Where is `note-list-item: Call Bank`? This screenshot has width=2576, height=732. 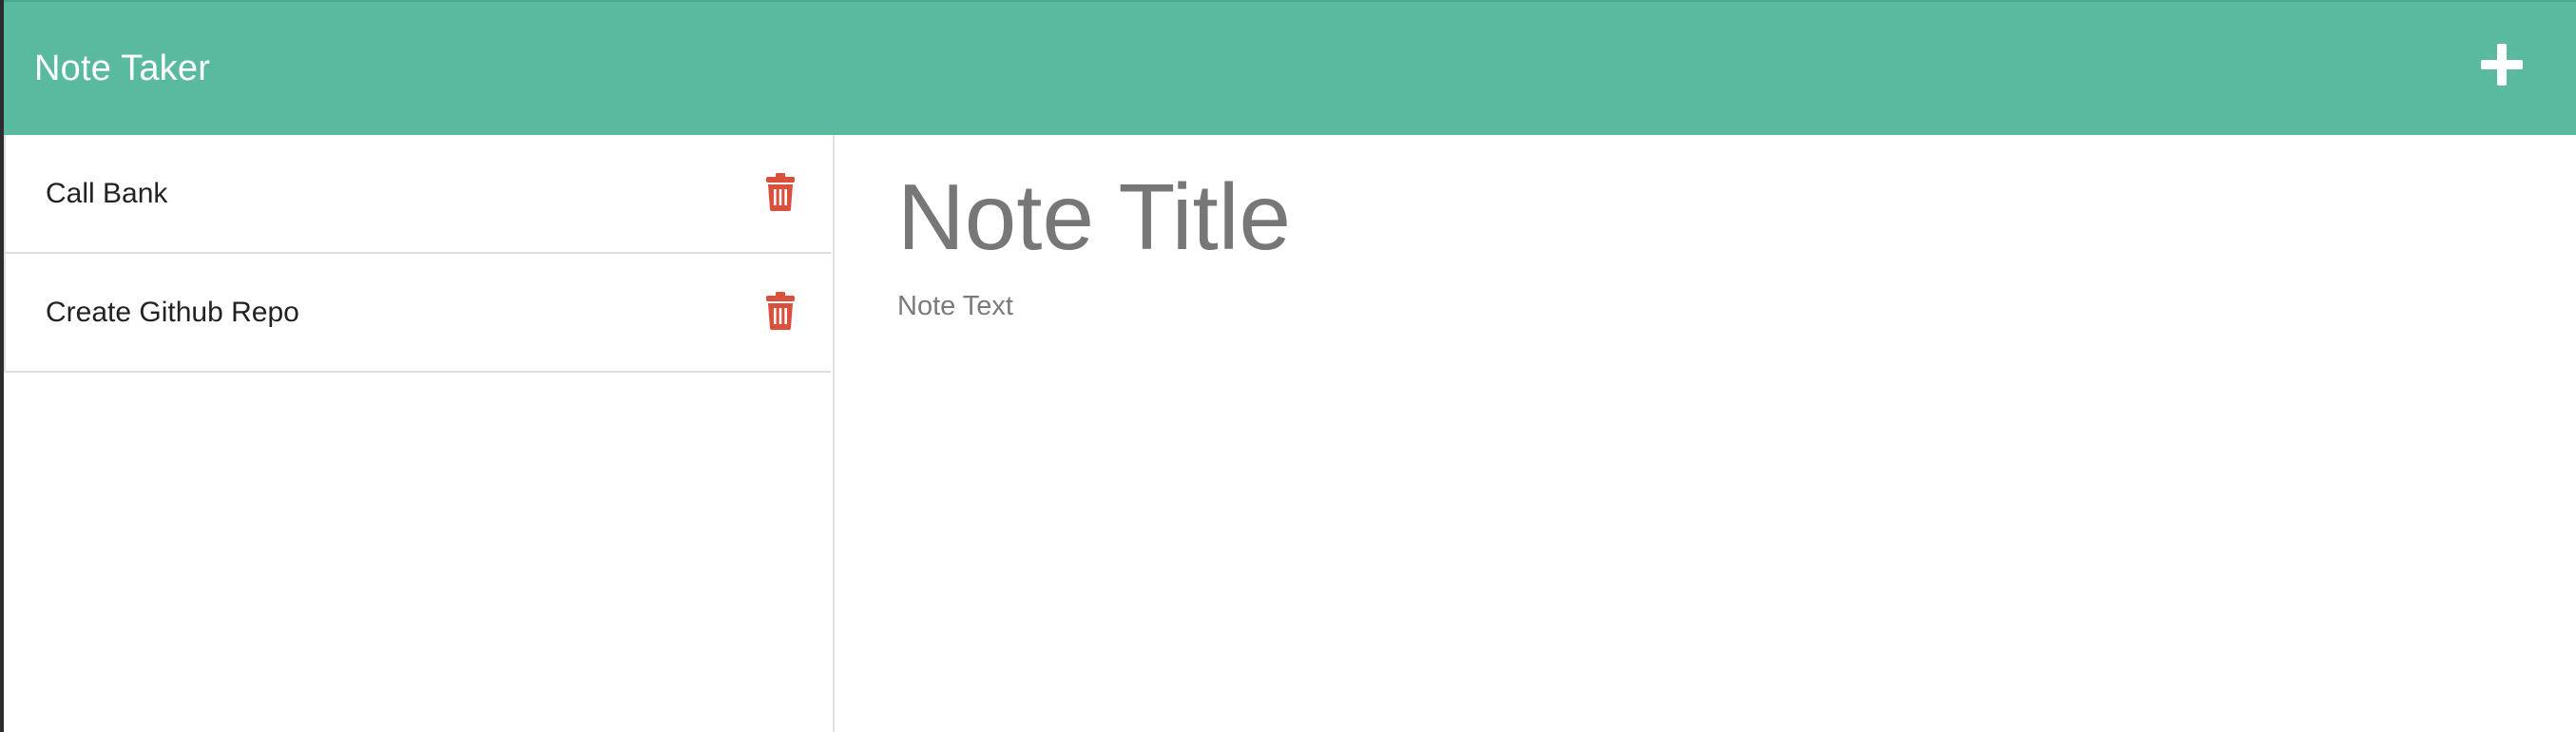
note-list-item: Call Bank is located at coordinates (418, 194).